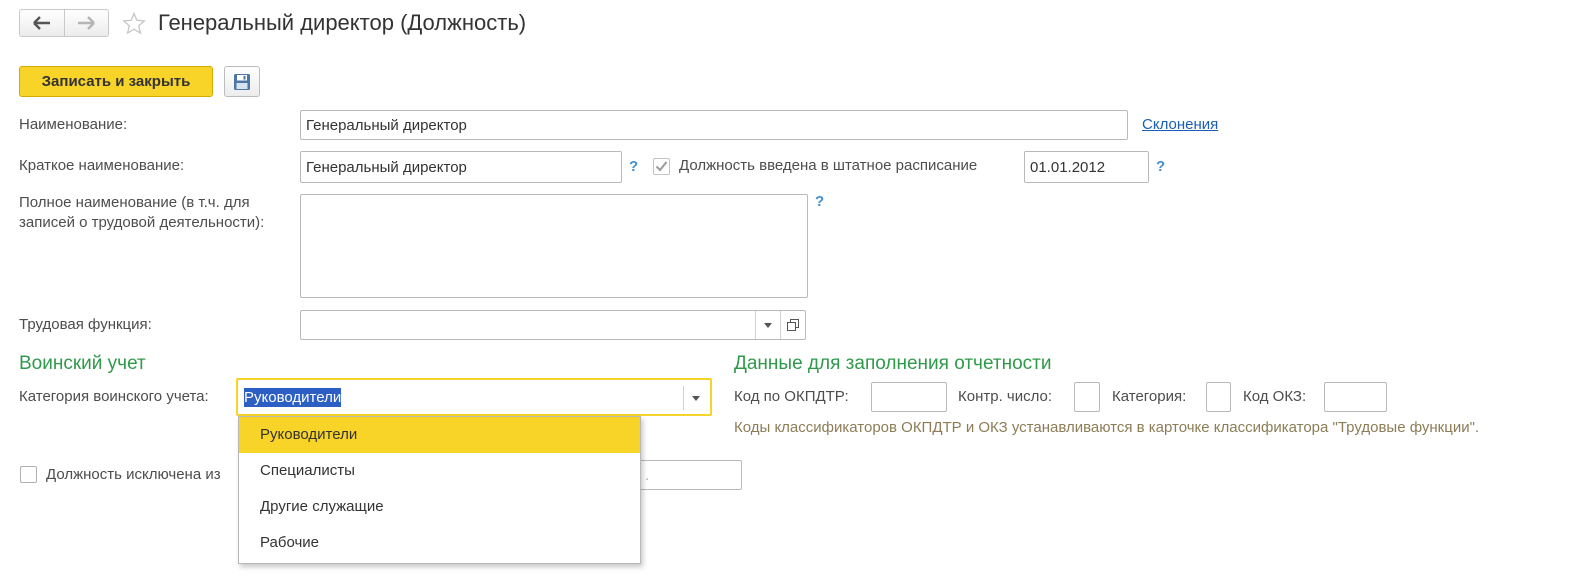  What do you see at coordinates (28, 474) in the screenshot?
I see `excluded-checkbox` at bounding box center [28, 474].